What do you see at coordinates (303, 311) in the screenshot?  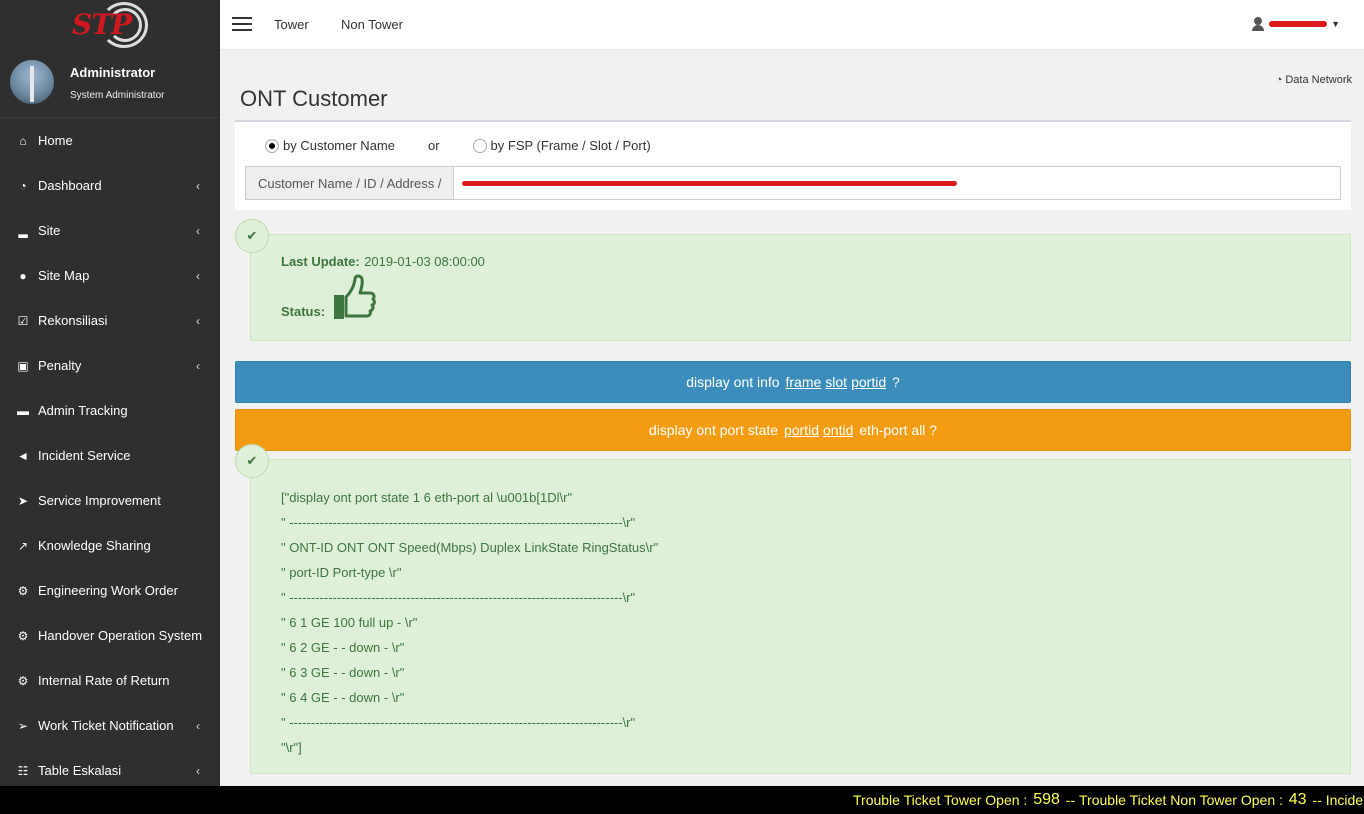 I see `status-label: Status:` at bounding box center [303, 311].